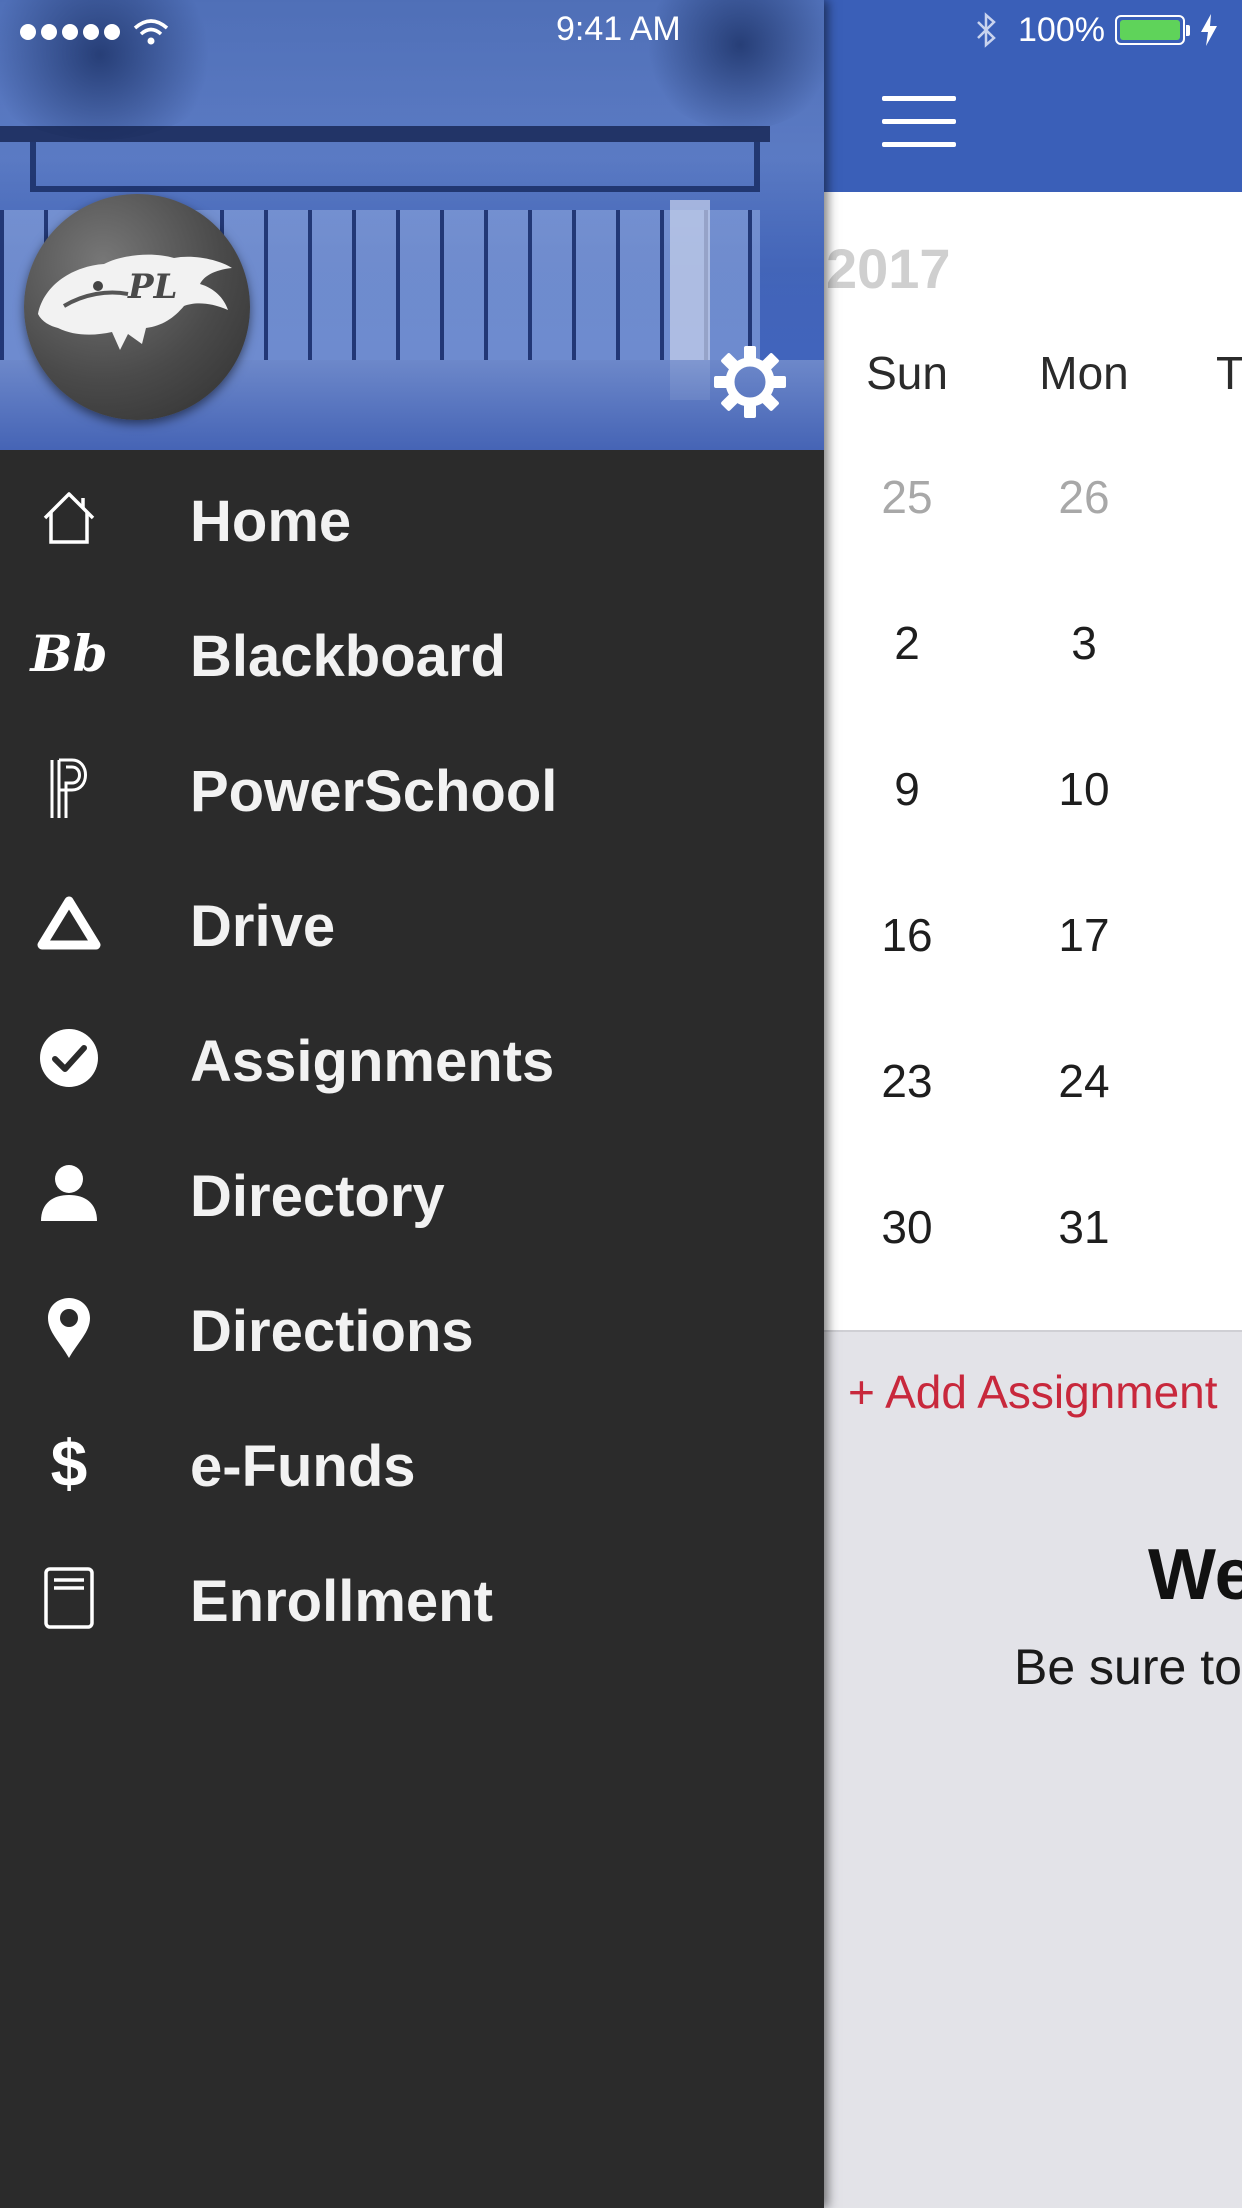 This screenshot has height=2208, width=1242. I want to click on calendar-day: 30, so click(908, 1227).